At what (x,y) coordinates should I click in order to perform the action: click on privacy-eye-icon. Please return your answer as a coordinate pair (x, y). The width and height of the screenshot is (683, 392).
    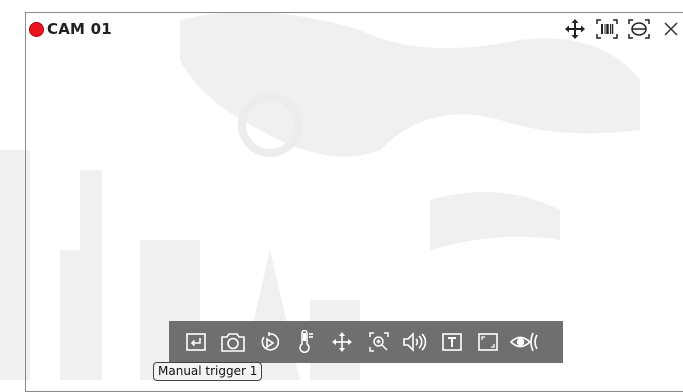
    Looking at the image, I should click on (525, 342).